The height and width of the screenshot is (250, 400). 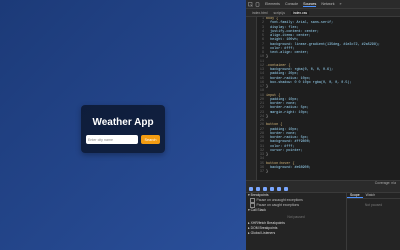 I want to click on navigator-pane, so click(x=251, y=98).